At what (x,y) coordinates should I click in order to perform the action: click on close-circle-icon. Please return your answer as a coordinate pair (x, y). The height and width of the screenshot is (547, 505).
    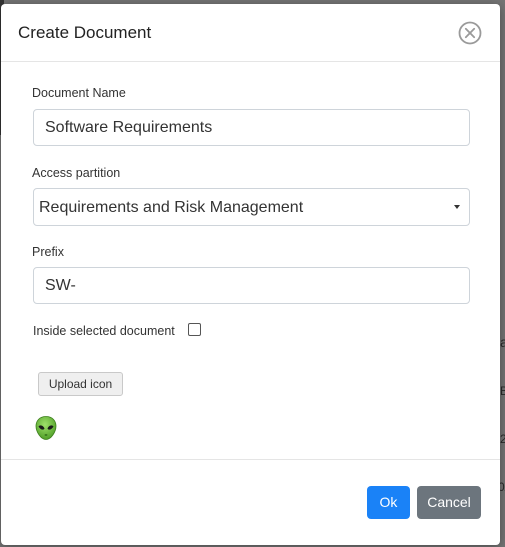
    Looking at the image, I should click on (470, 33).